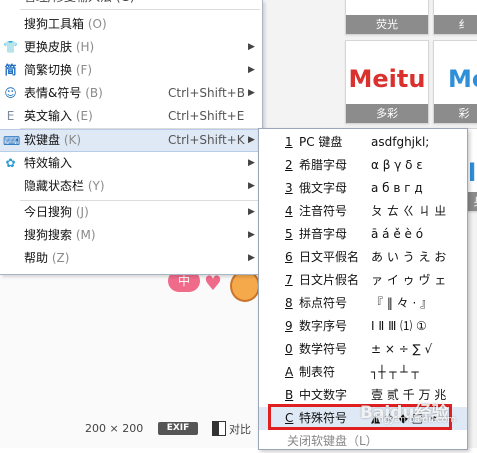  I want to click on menu-item-label: 简繁切换 (F), so click(58, 70).